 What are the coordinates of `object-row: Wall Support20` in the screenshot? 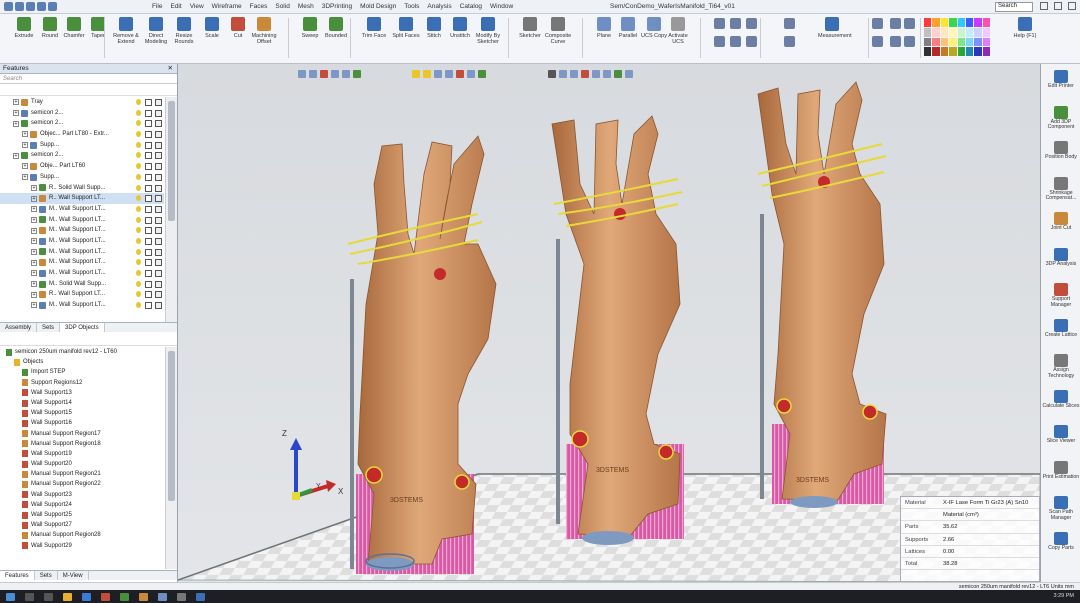 It's located at (82, 464).